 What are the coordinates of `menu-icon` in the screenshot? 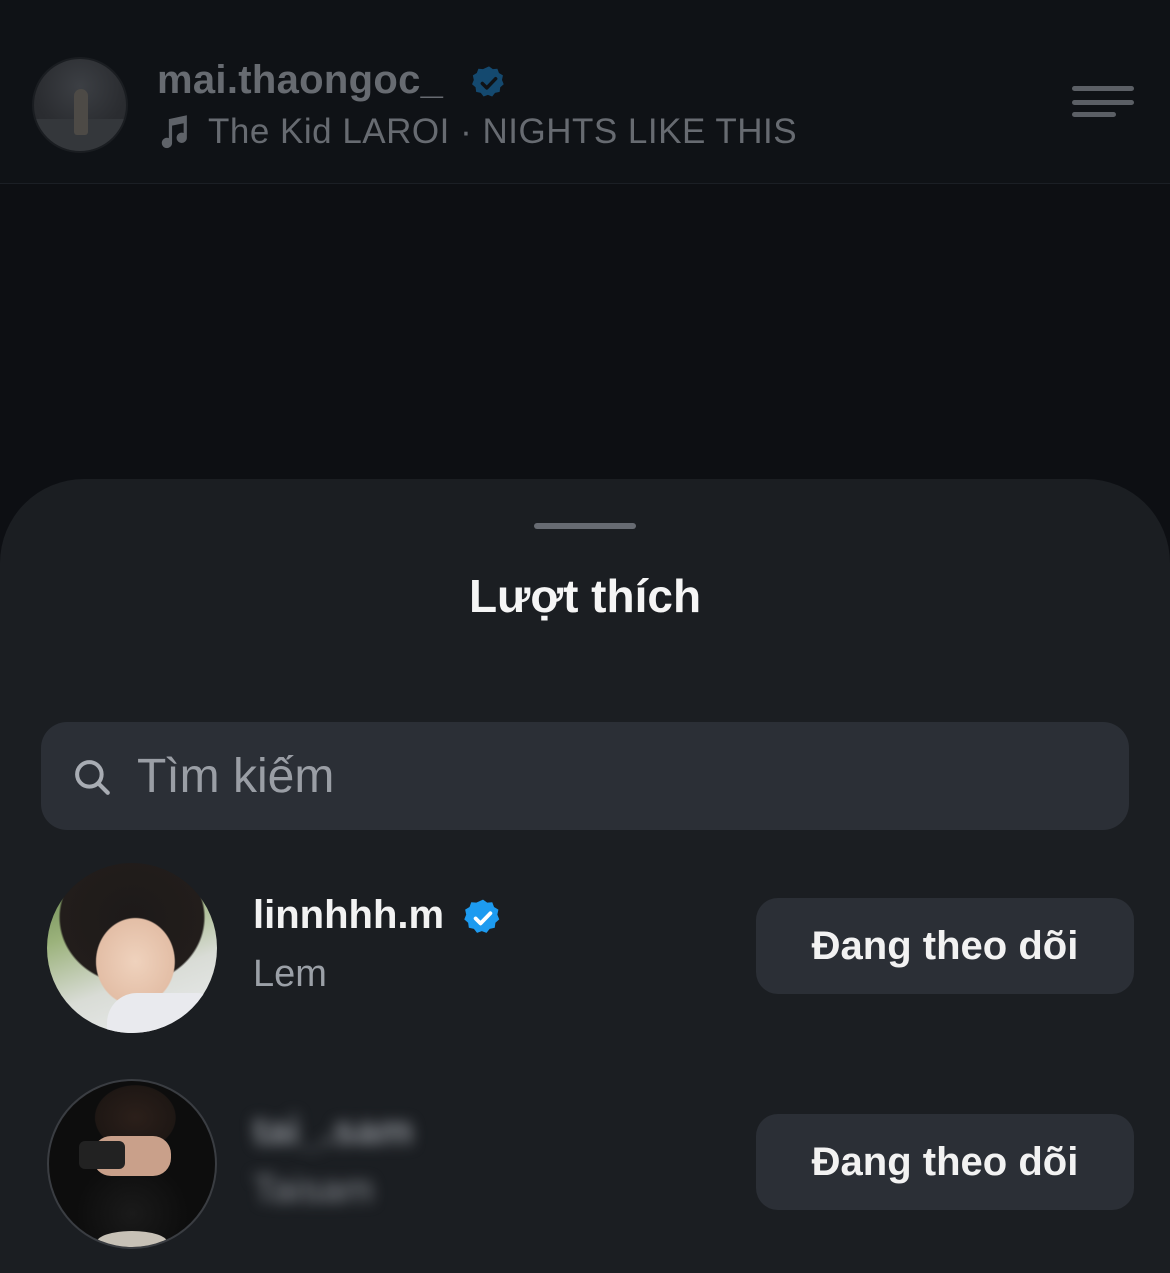 It's located at (1103, 103).